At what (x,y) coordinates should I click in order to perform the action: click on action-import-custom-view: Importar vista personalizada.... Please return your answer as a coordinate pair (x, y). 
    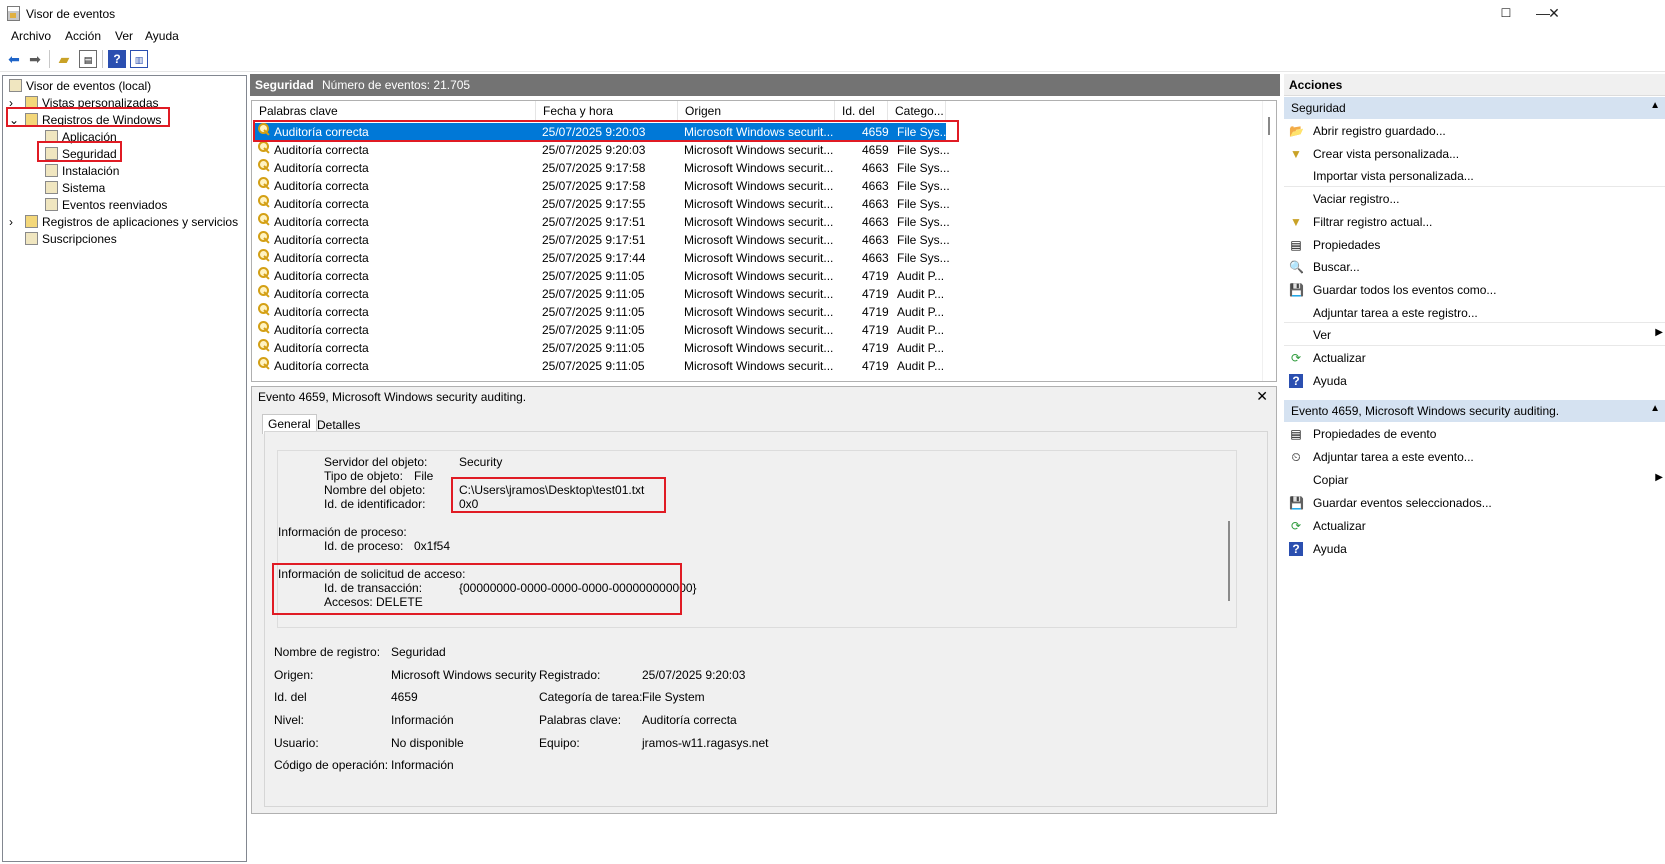
    Looking at the image, I should click on (1474, 176).